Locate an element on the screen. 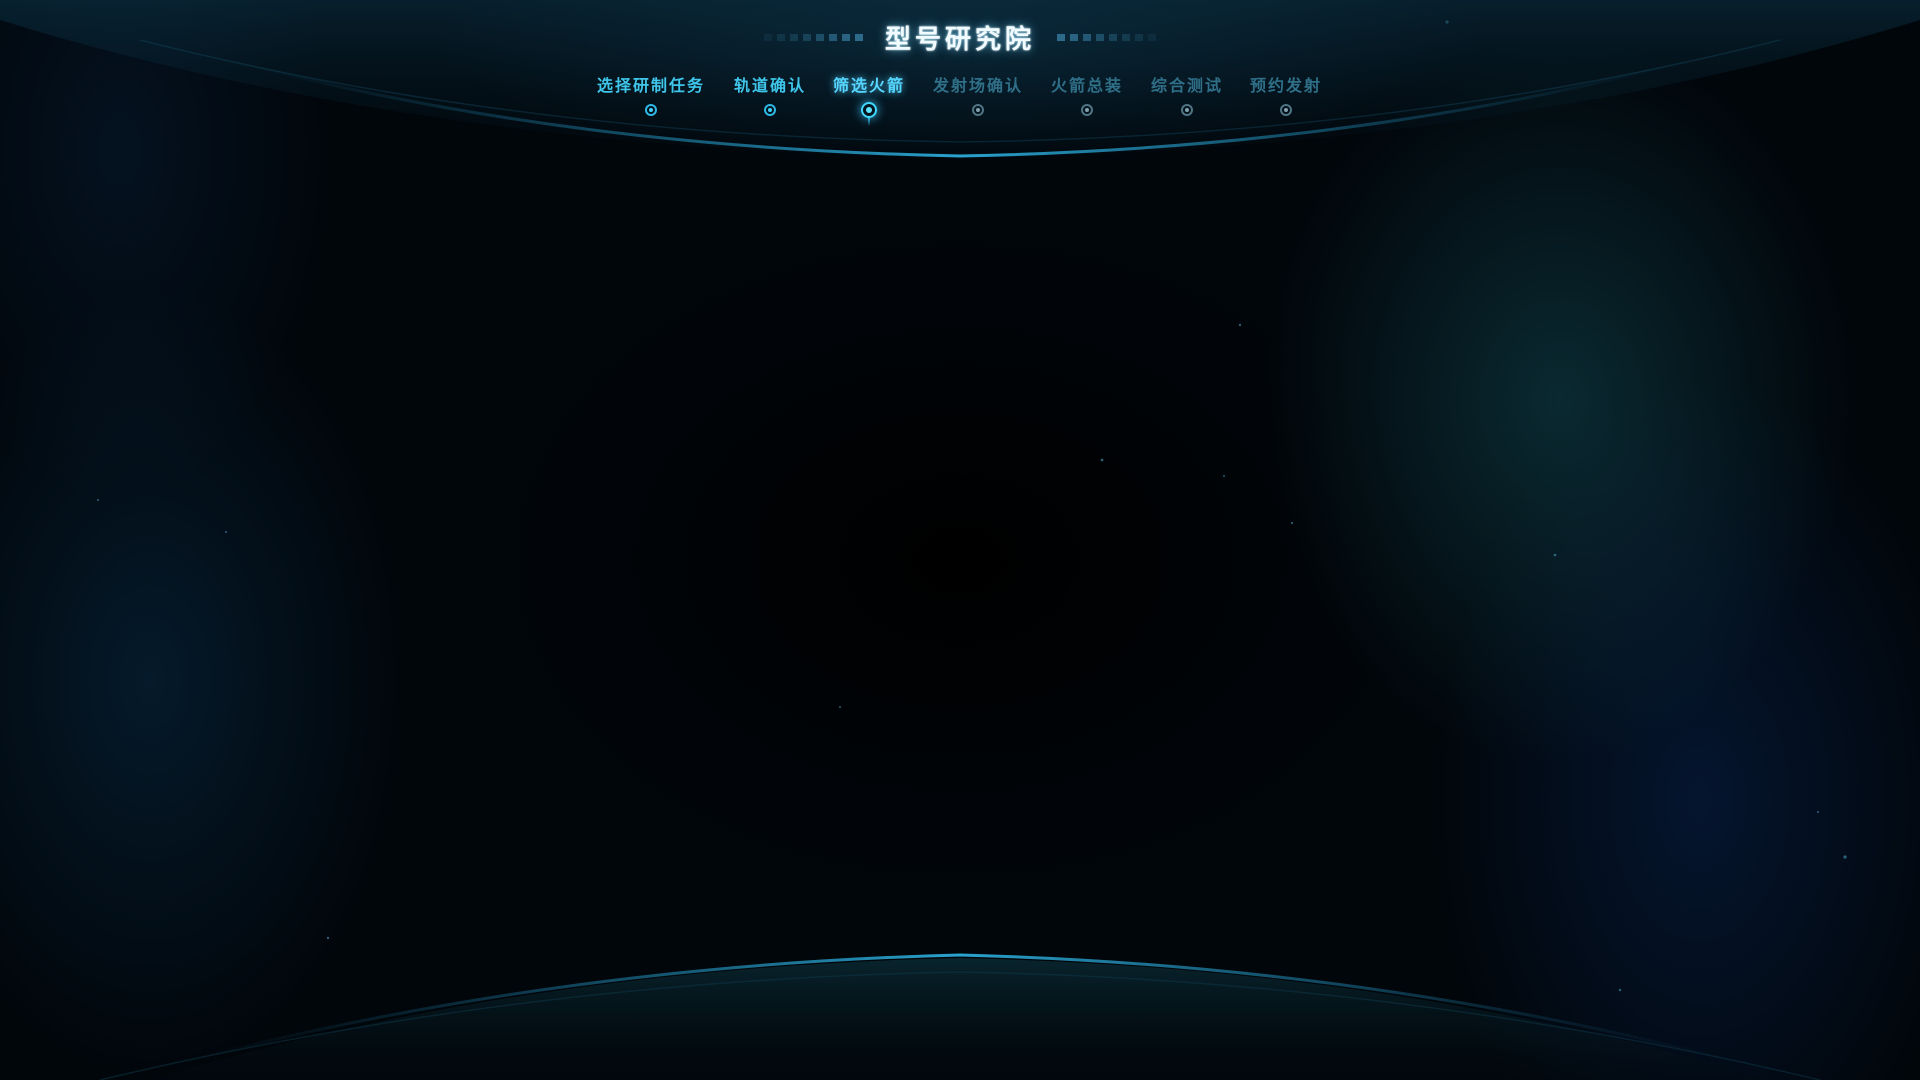 This screenshot has height=1080, width=1920. step-label: 预约发射 is located at coordinates (1286, 85).